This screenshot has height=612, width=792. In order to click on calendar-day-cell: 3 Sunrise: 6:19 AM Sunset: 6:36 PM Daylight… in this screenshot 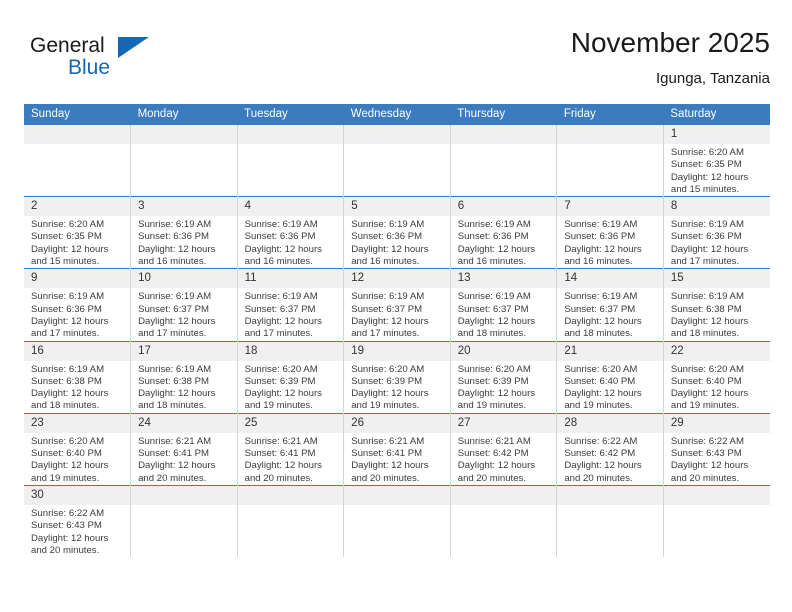, I will do `click(184, 232)`.